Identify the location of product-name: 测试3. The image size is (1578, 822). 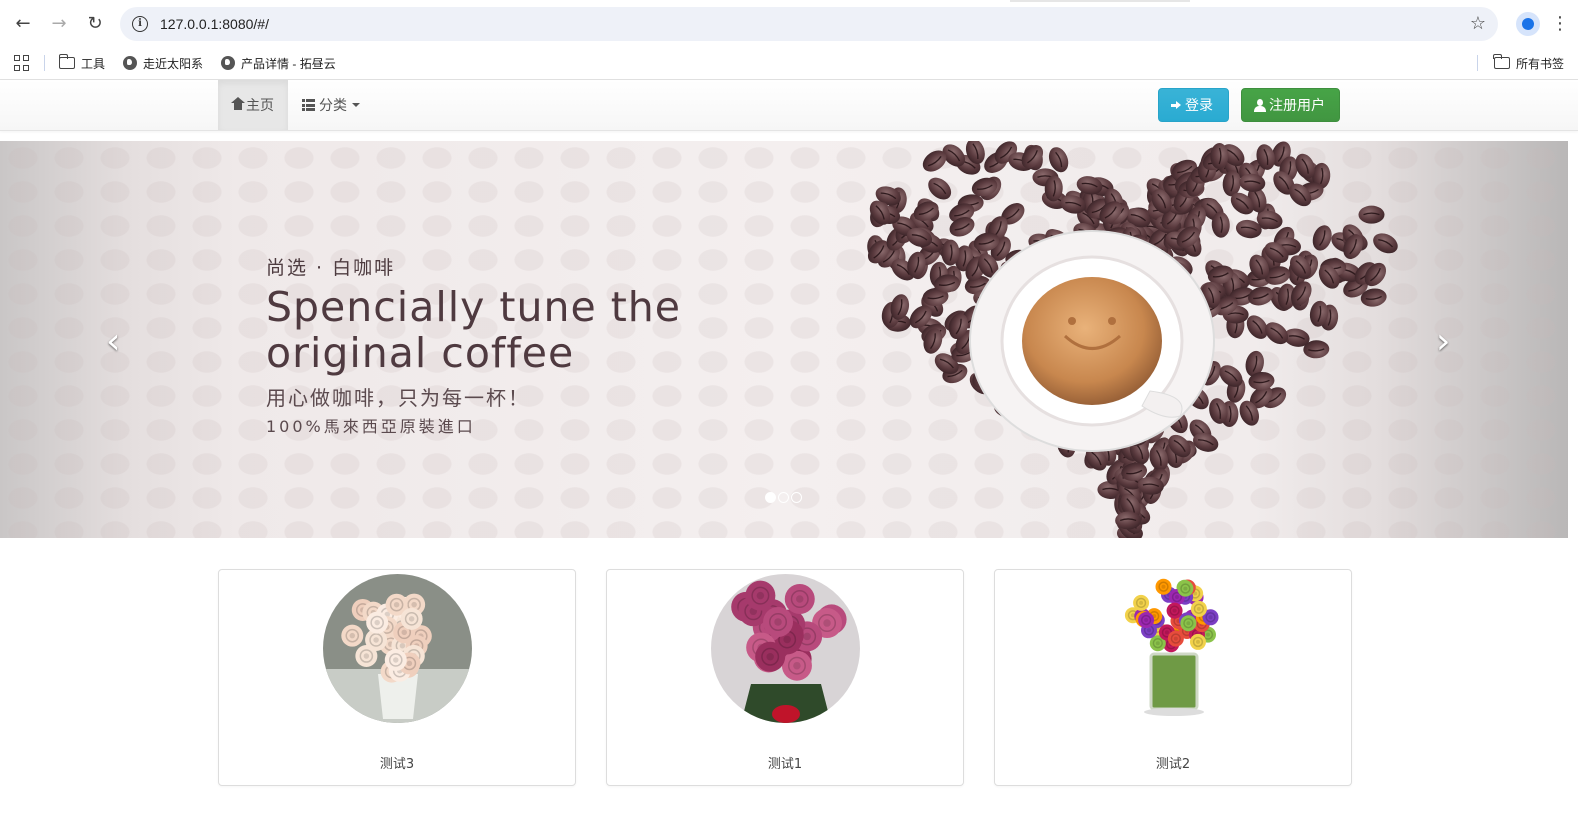
(397, 762).